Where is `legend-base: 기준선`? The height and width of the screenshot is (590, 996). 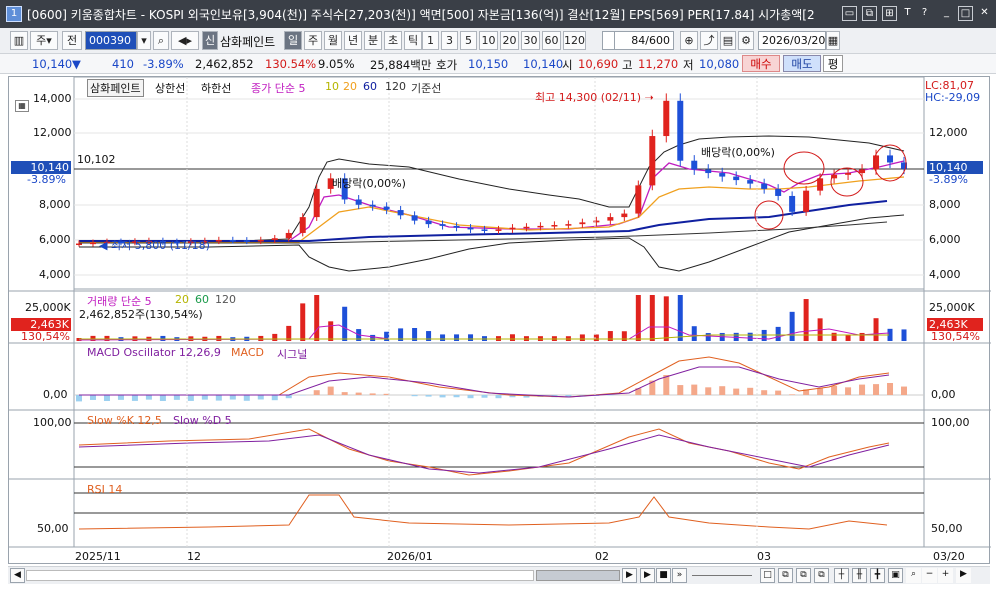
legend-base: 기준선 is located at coordinates (426, 88).